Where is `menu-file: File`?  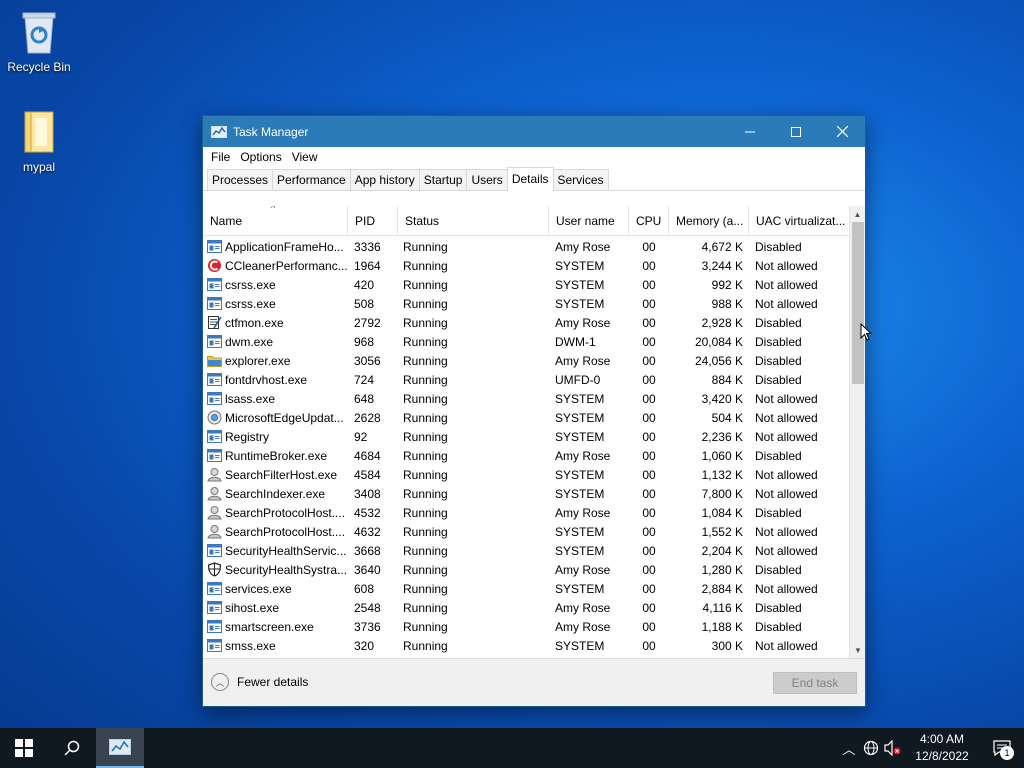 menu-file: File is located at coordinates (220, 157).